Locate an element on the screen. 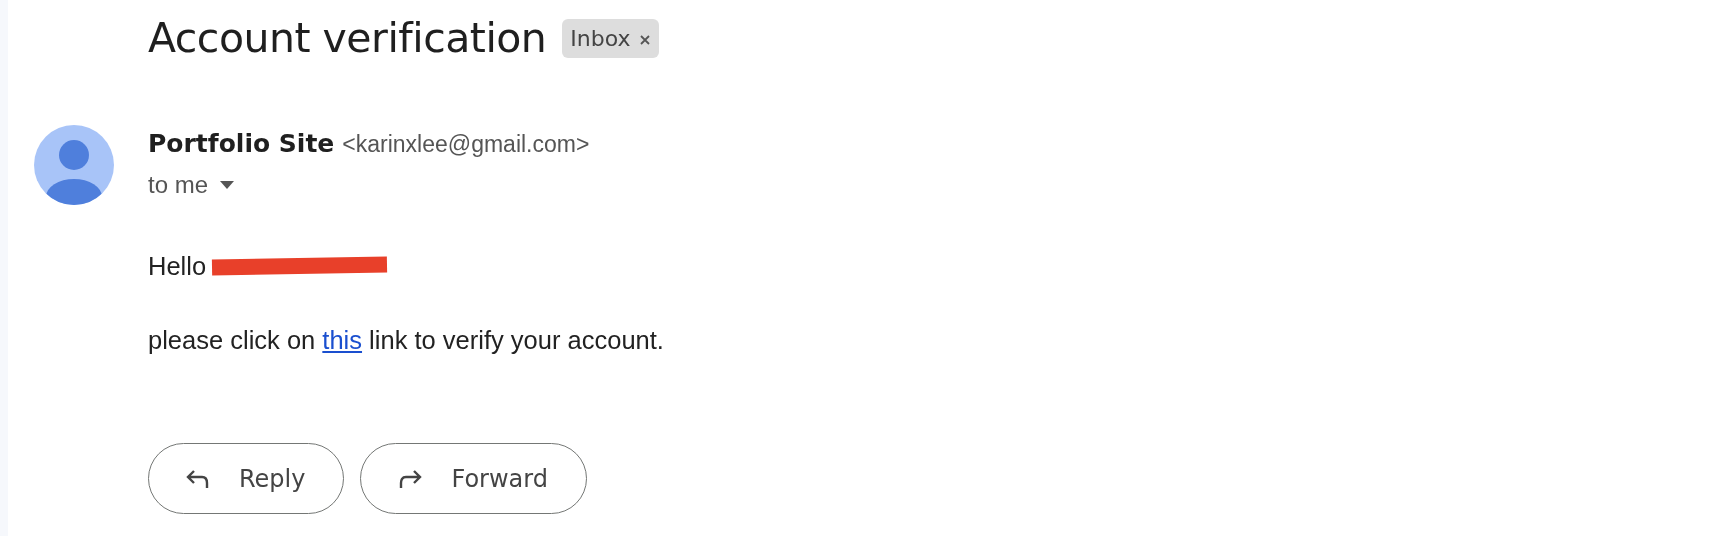 This screenshot has width=1724, height=536. email-subject: Account verification is located at coordinates (347, 38).